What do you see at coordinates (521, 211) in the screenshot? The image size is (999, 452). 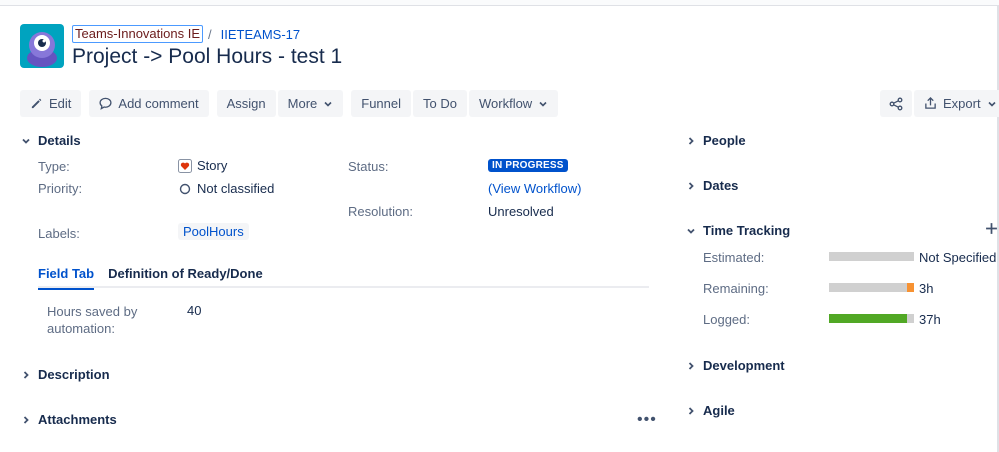 I see `resolution-value: Unresolved` at bounding box center [521, 211].